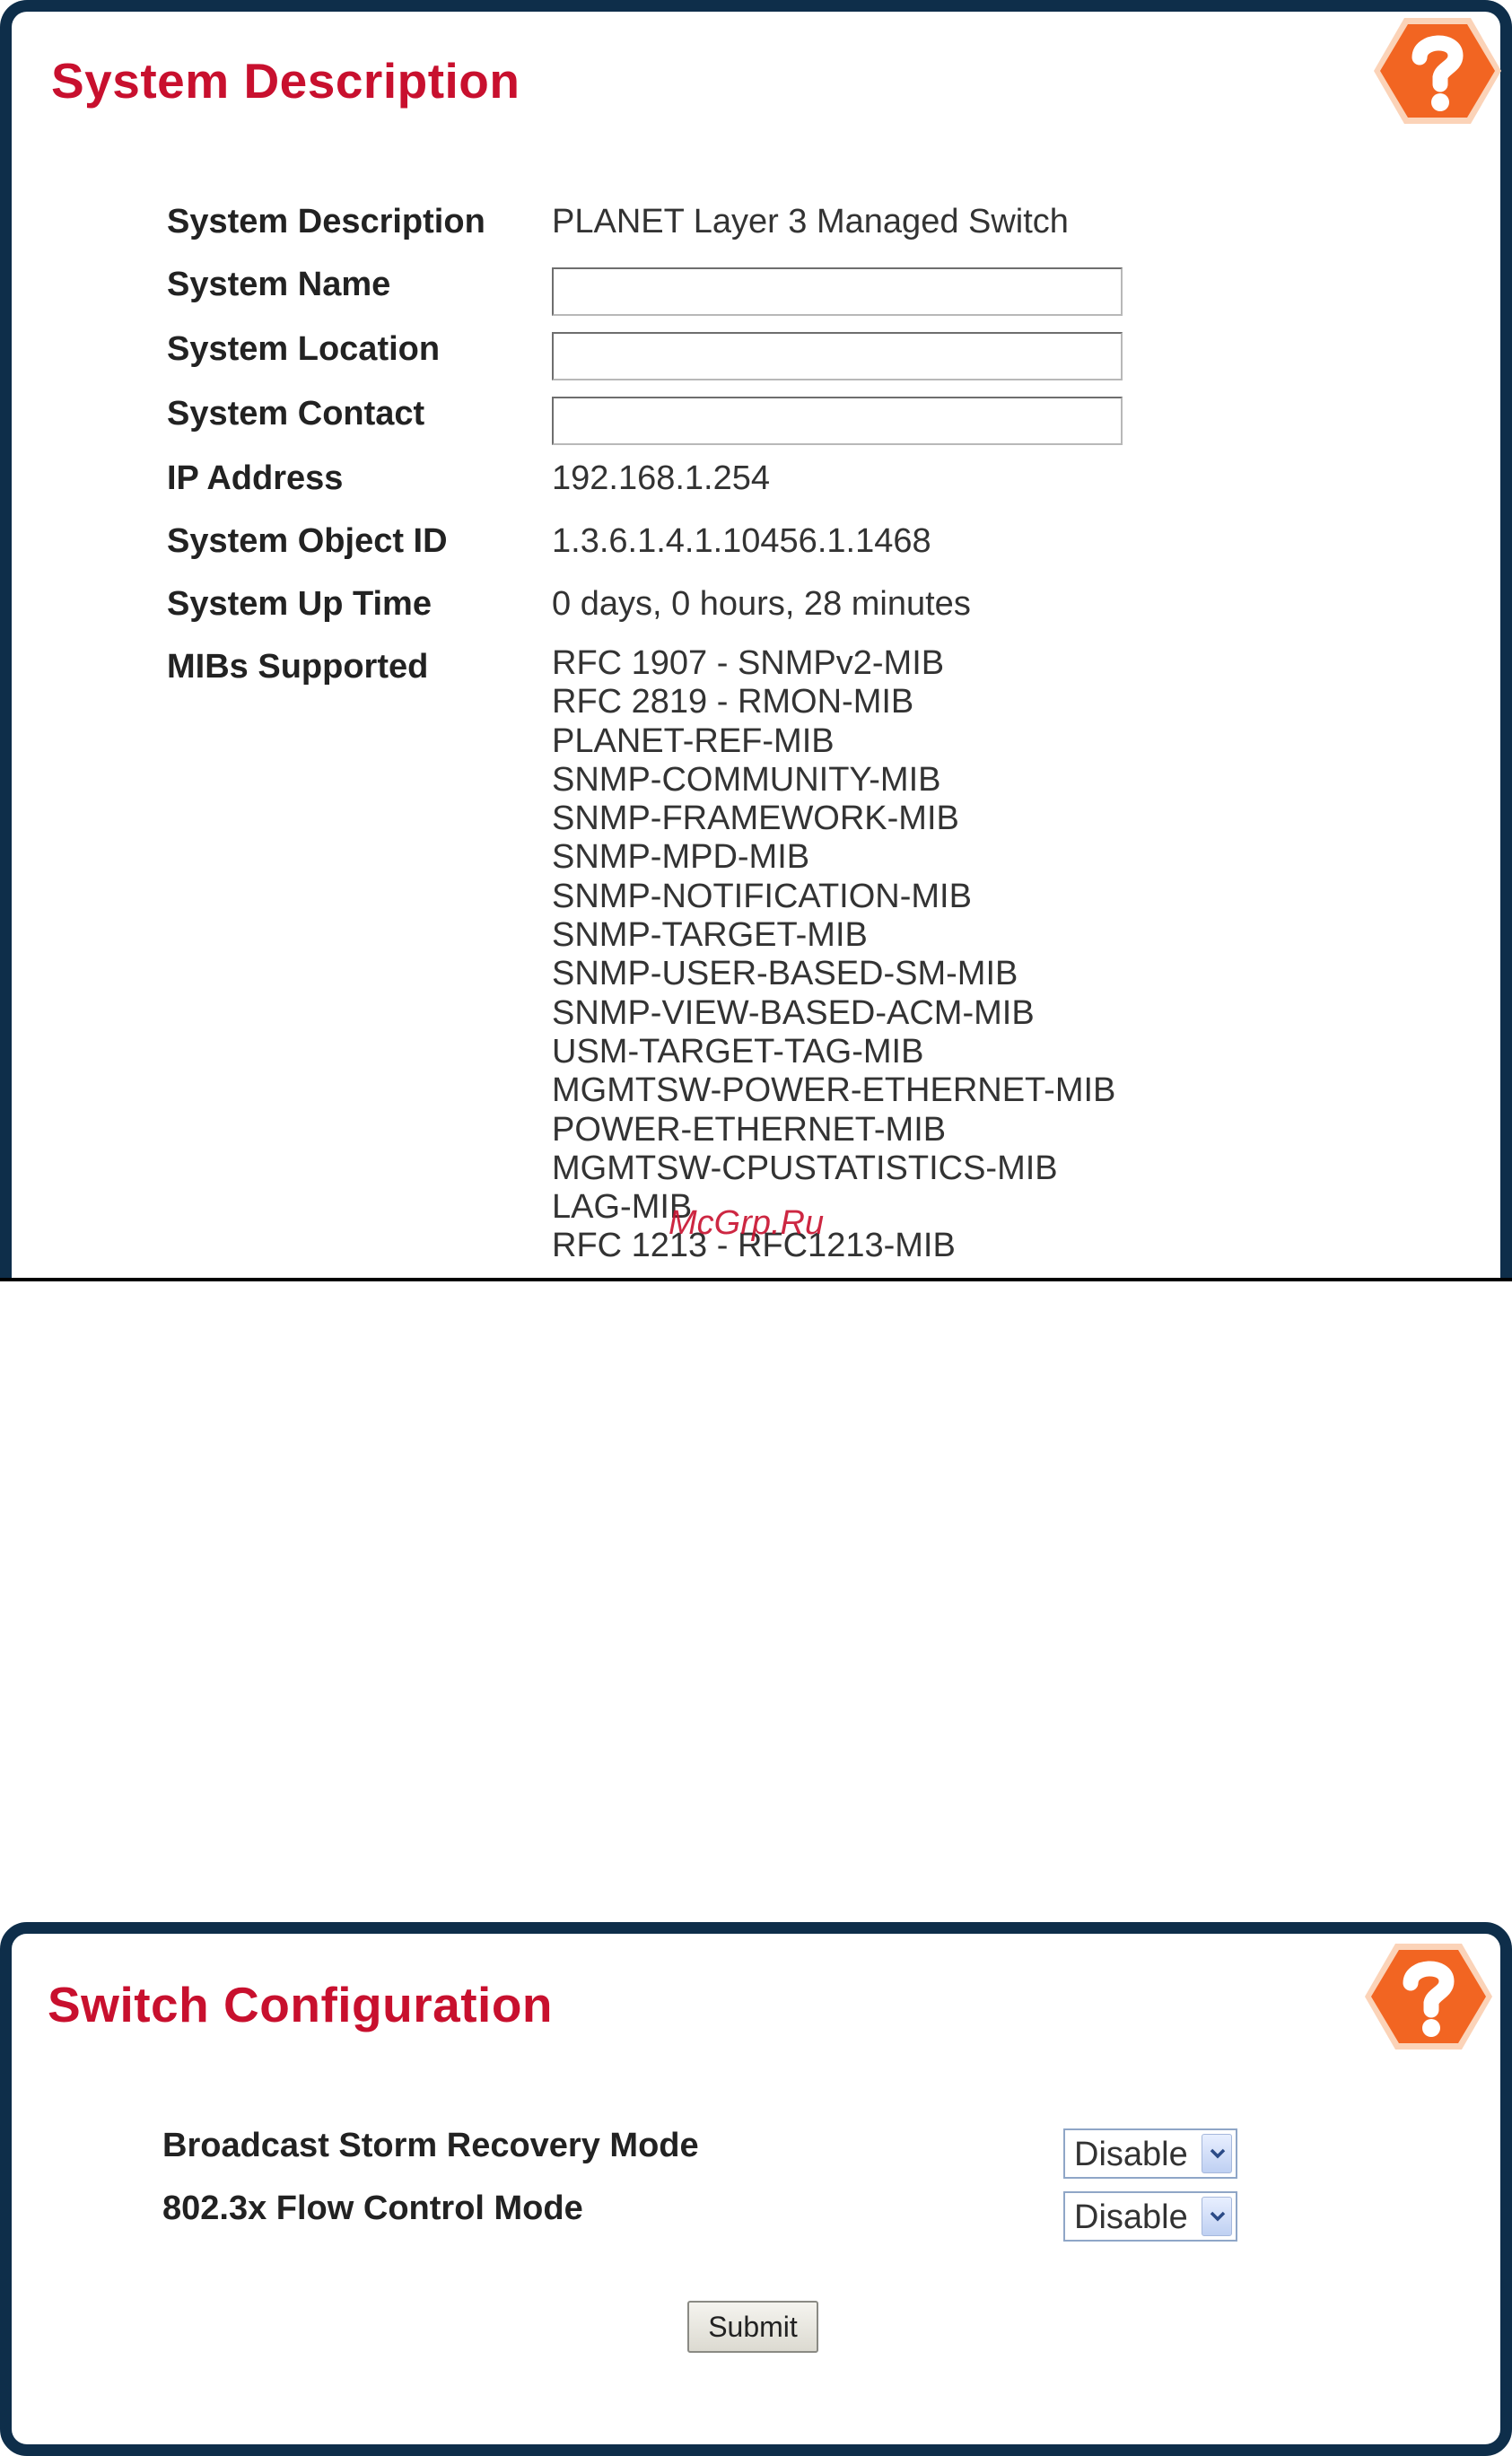 This screenshot has height=2456, width=1512. I want to click on list-item: SNMP-MPD-MIB, so click(681, 858).